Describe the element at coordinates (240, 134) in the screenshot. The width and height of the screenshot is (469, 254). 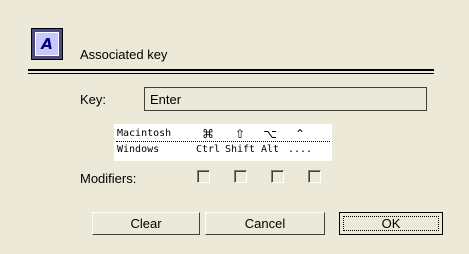
I see `shift-key-icon: ⇧` at that location.